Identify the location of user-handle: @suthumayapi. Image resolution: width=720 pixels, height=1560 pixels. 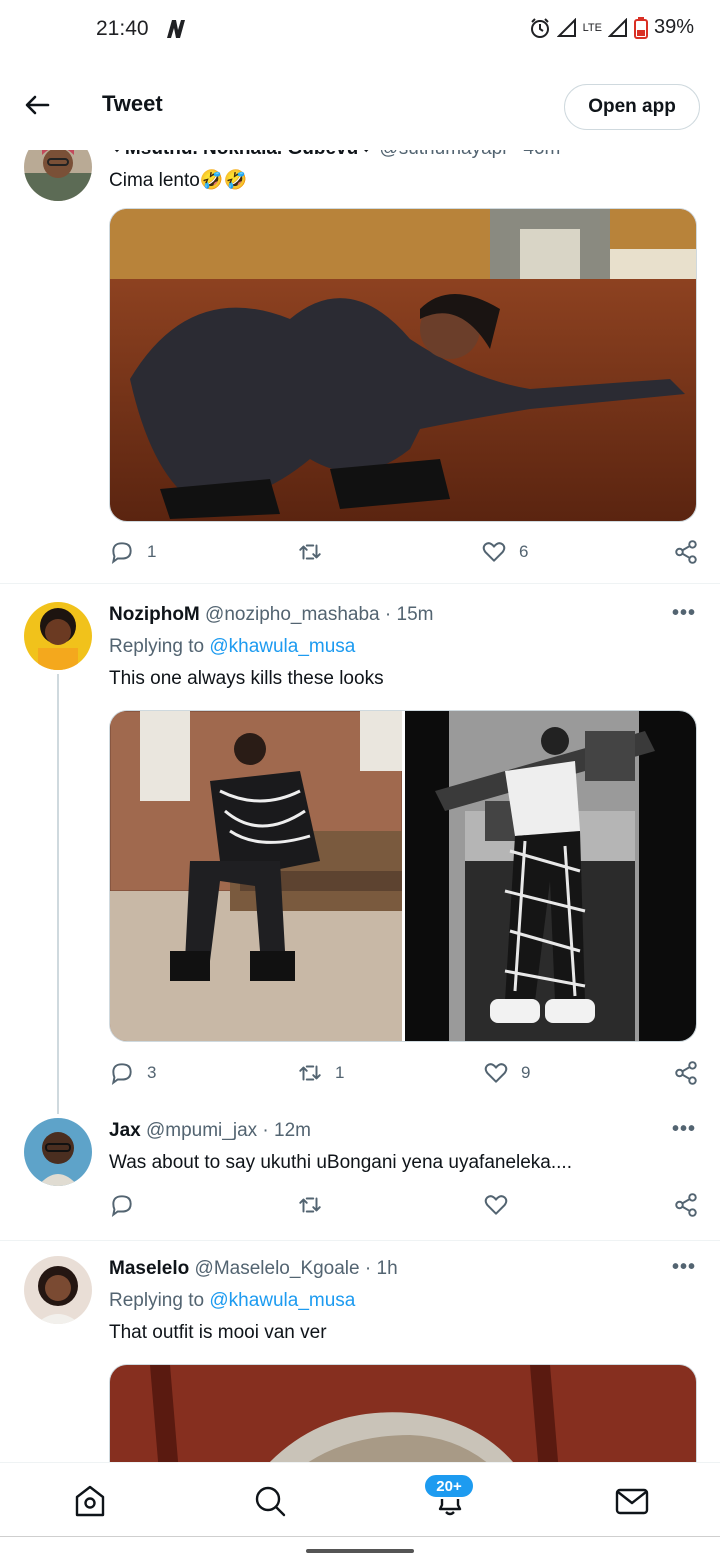
(442, 154).